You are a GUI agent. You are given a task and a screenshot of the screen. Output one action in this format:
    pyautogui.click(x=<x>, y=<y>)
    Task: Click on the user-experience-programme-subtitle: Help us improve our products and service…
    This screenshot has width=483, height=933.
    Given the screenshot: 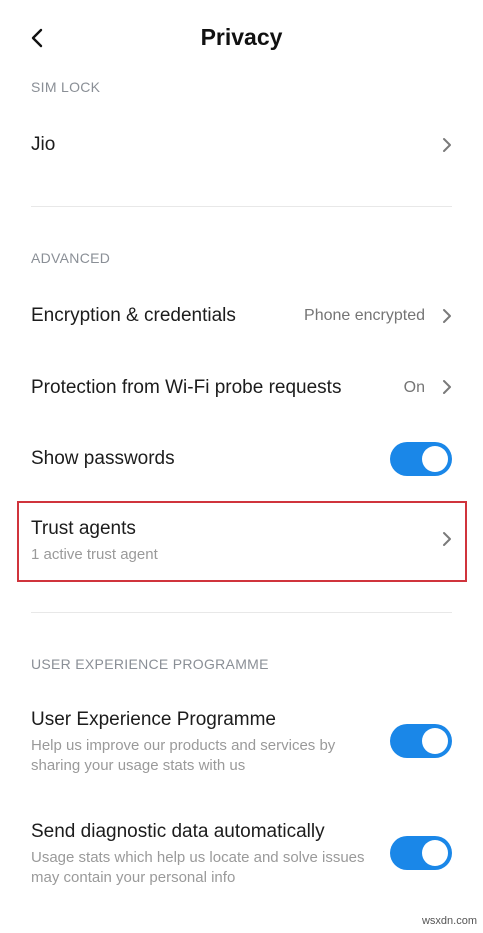 What is the action you would take?
    pyautogui.click(x=183, y=755)
    